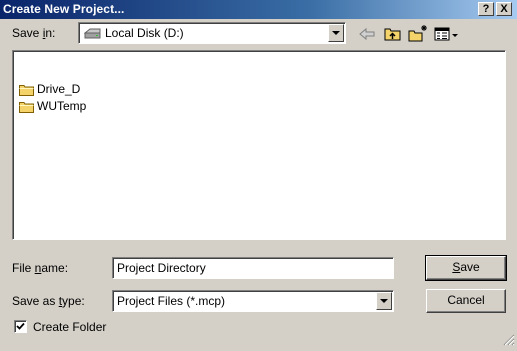  I want to click on create-new-folder-button, so click(418, 34).